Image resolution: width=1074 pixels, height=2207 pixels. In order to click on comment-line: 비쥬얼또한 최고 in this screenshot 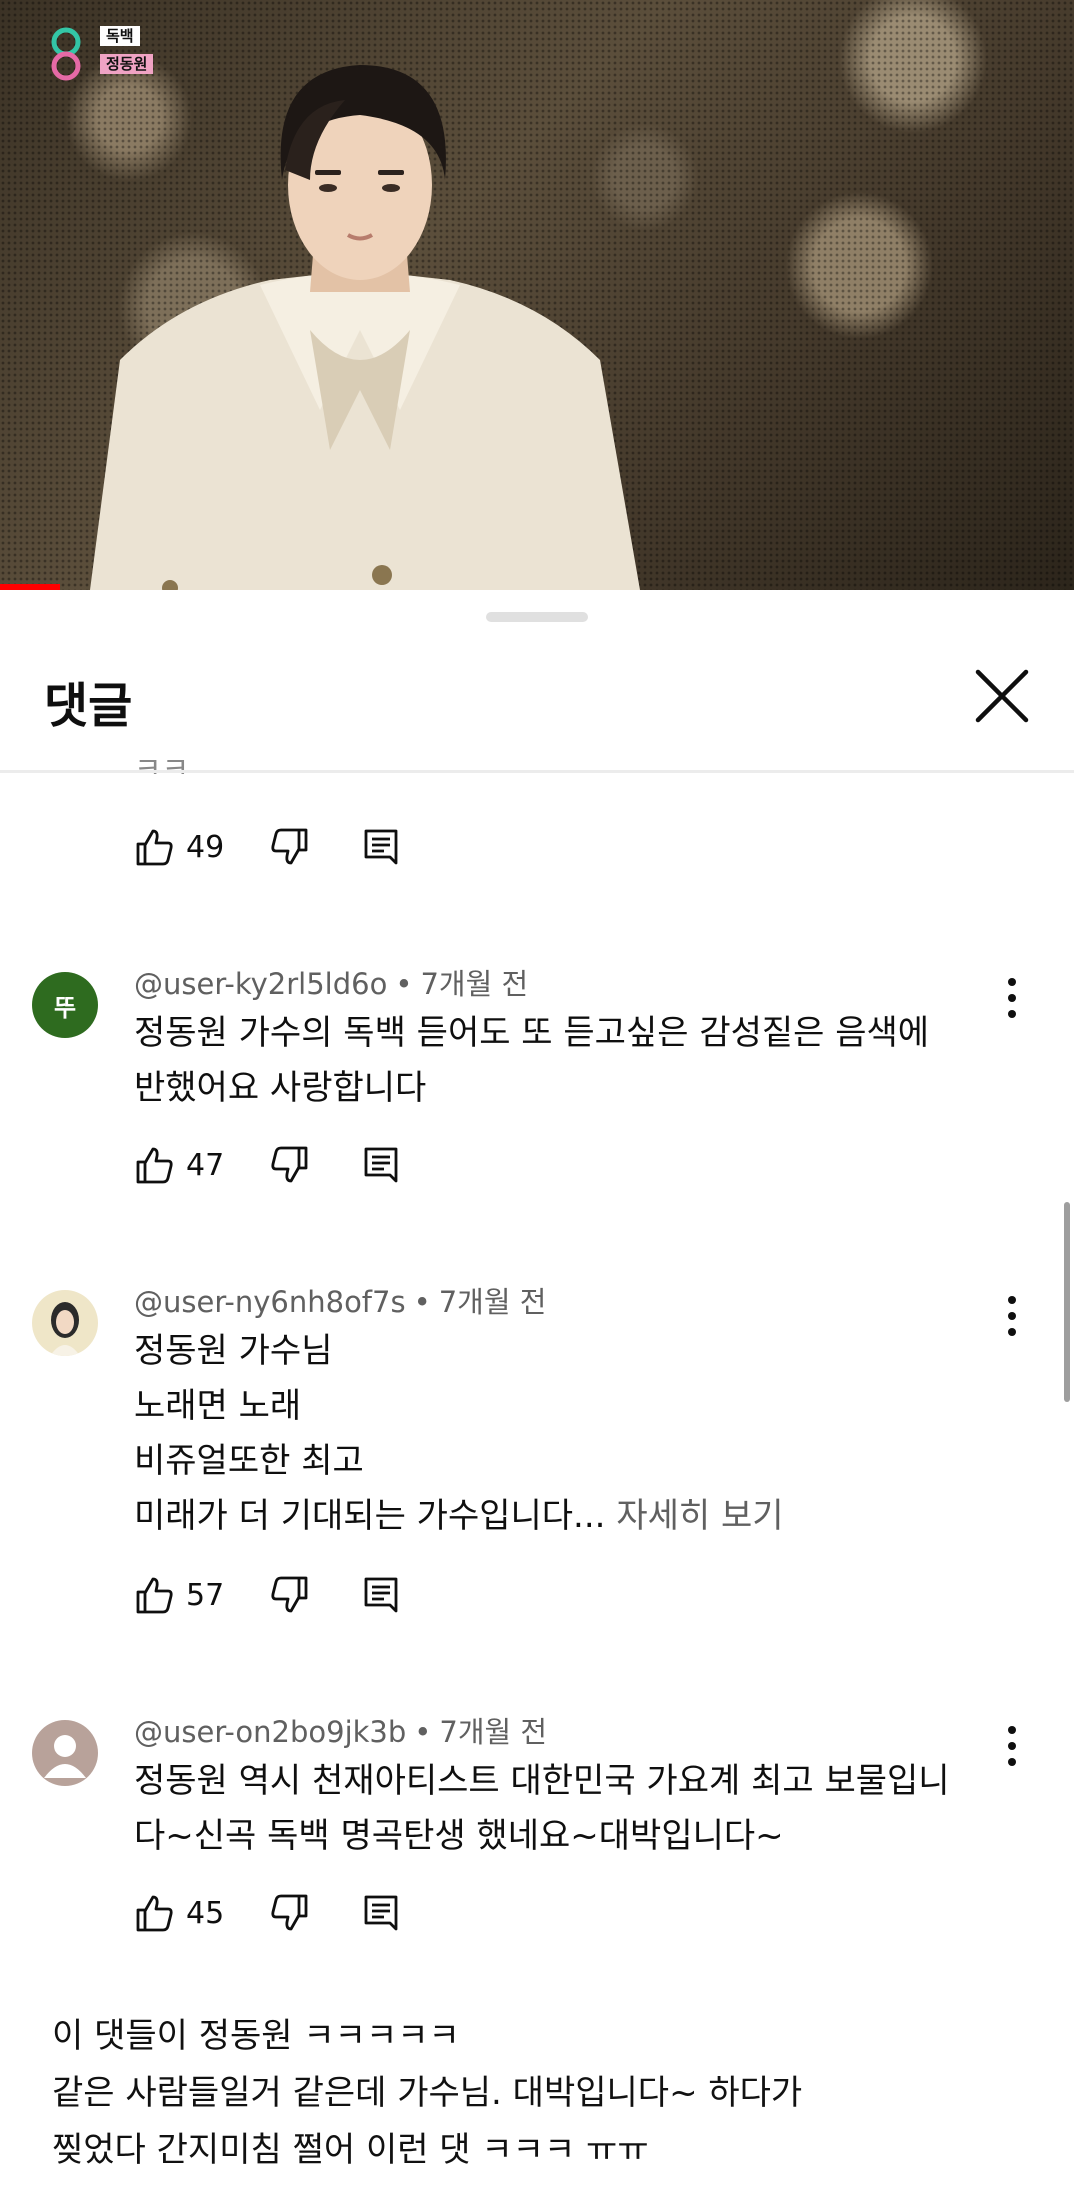, I will do `click(249, 1461)`.